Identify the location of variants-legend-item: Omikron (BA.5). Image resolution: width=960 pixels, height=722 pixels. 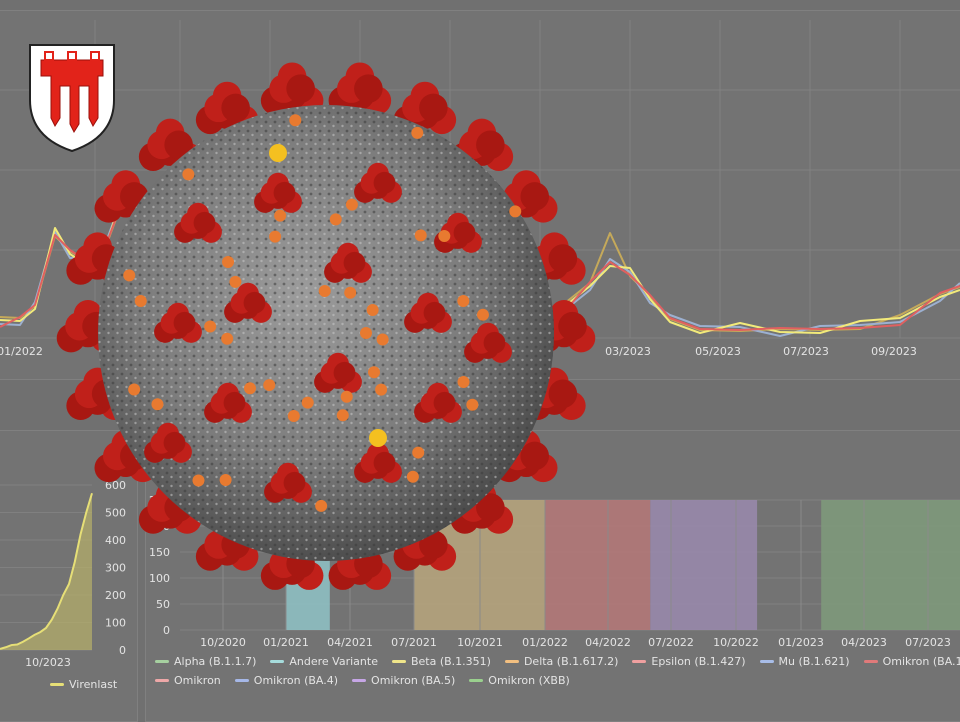
(403, 680).